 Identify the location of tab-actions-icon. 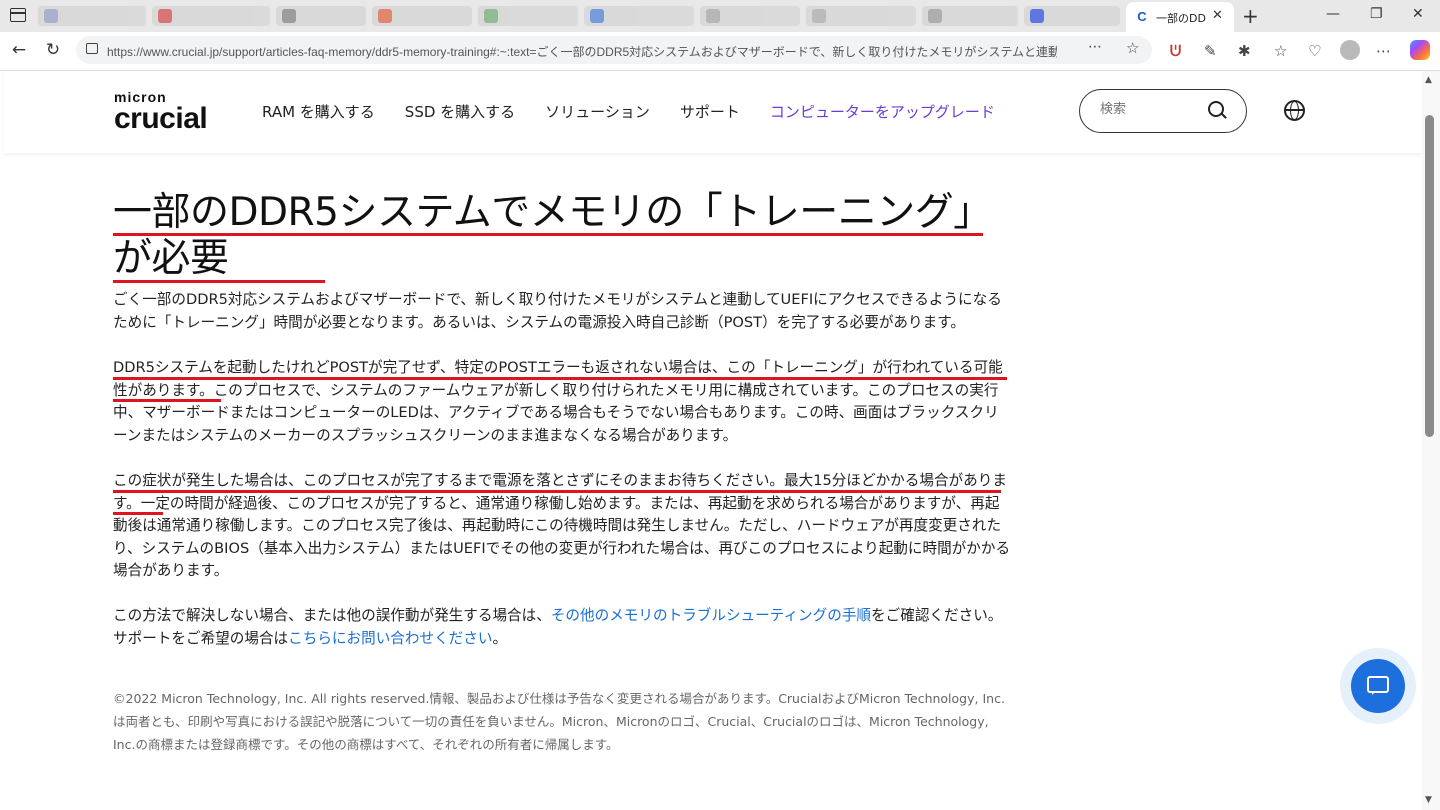
(18, 15).